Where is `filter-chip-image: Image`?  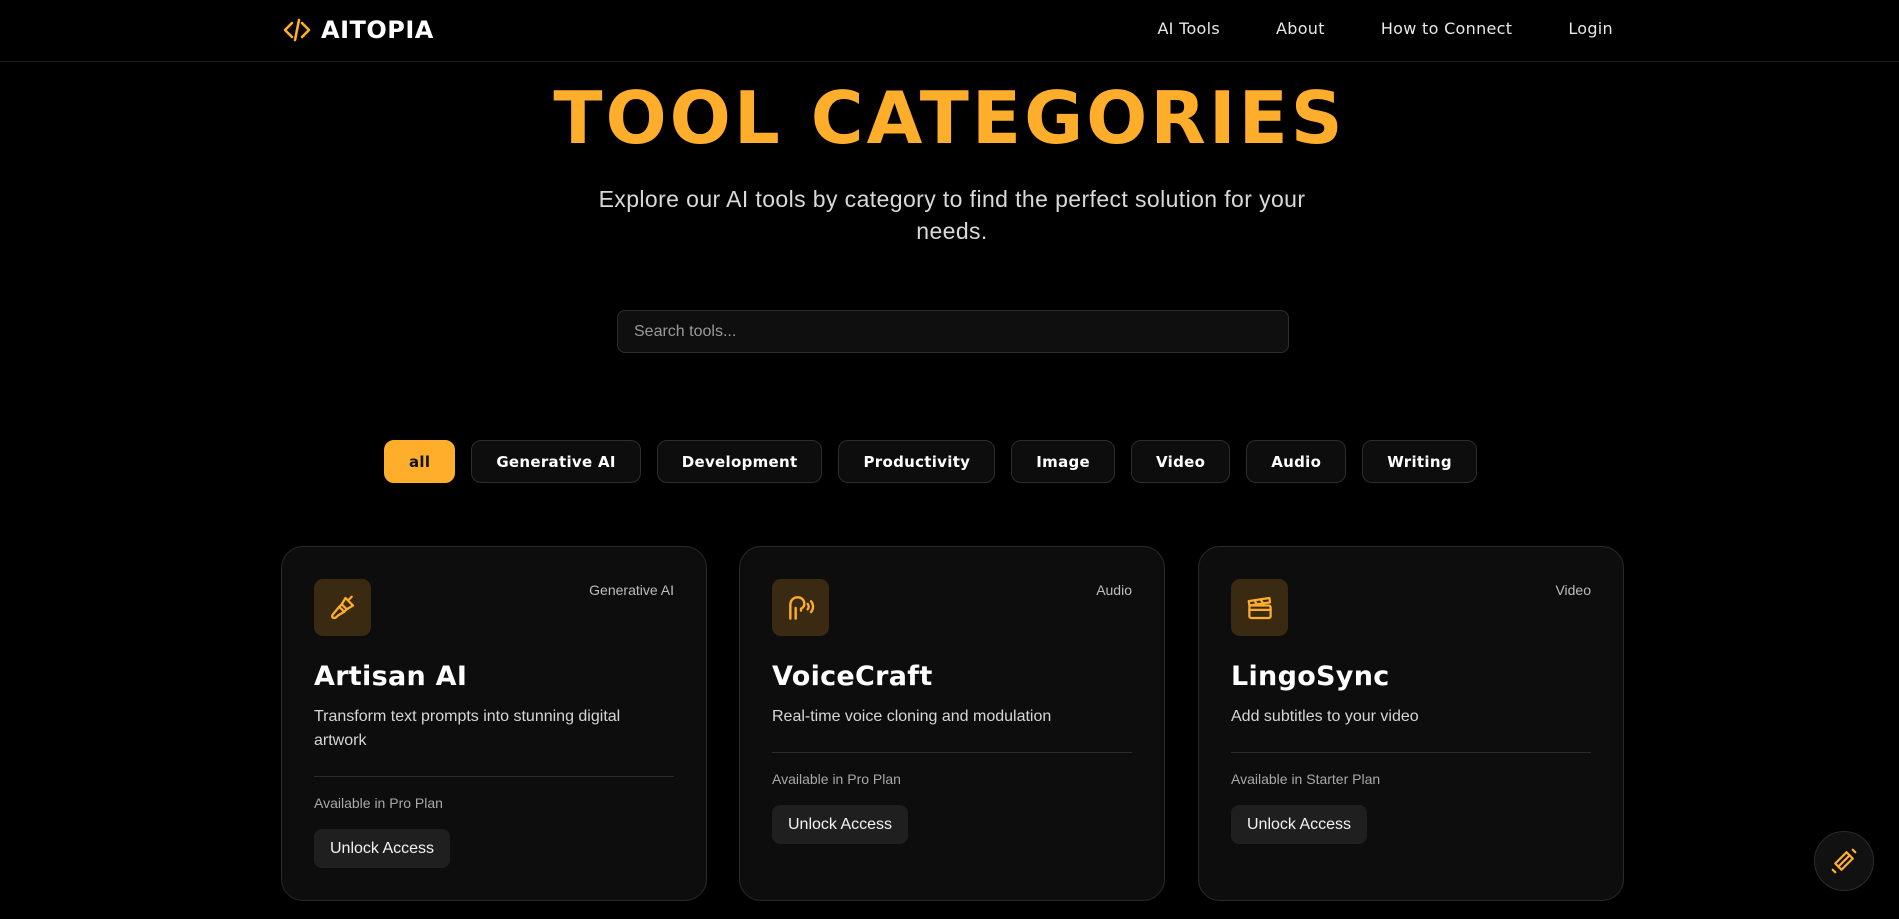
filter-chip-image: Image is located at coordinates (1063, 461).